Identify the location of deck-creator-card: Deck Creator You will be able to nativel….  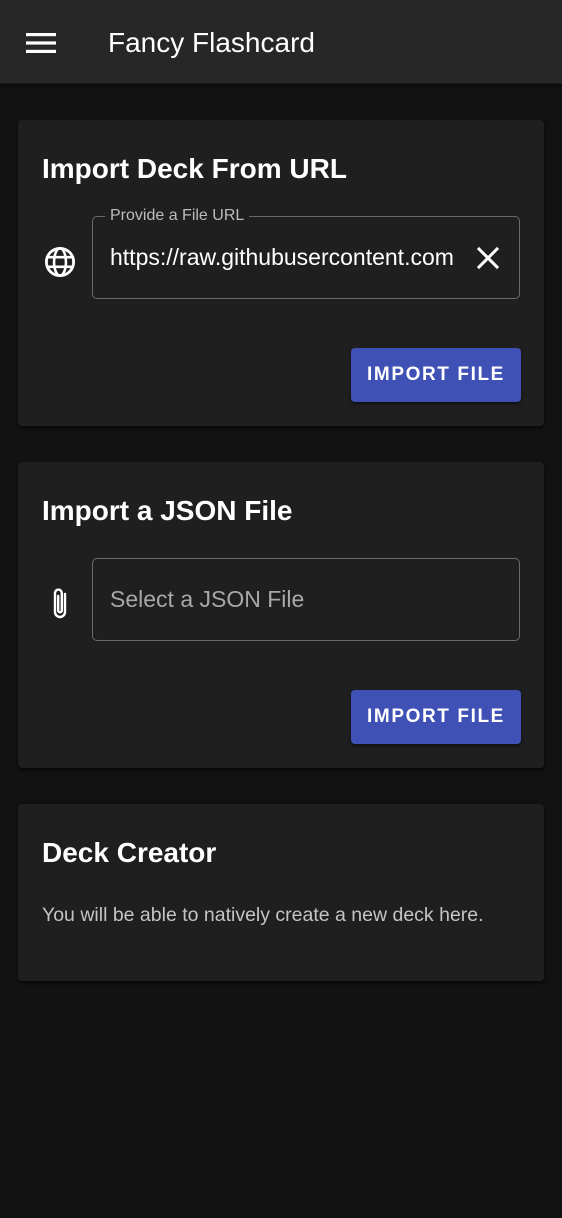
(281, 892).